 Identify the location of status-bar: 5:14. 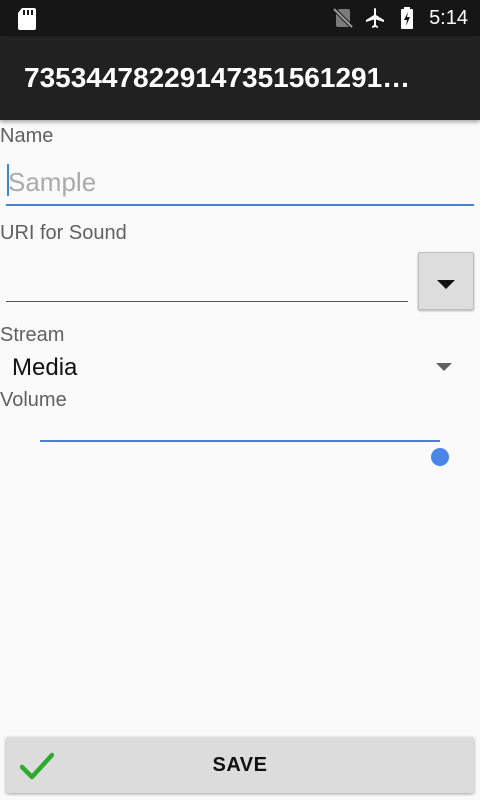
(240, 18).